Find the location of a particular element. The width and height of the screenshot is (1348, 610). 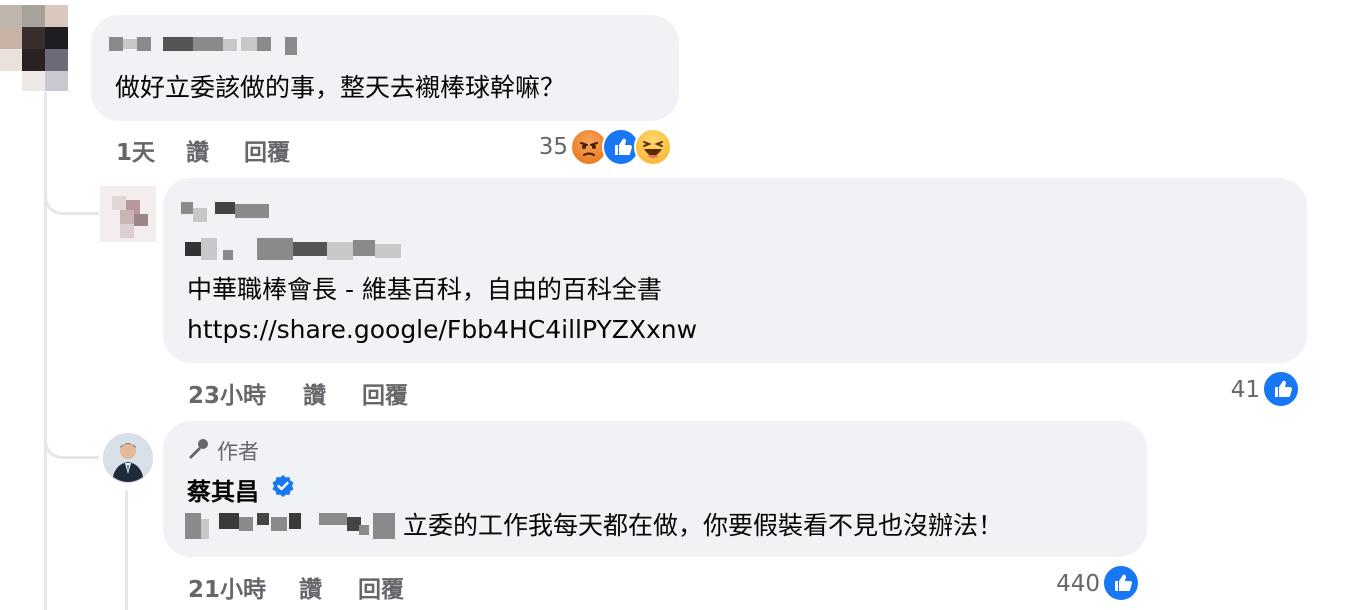

avatar-commenter is located at coordinates (34, 48).